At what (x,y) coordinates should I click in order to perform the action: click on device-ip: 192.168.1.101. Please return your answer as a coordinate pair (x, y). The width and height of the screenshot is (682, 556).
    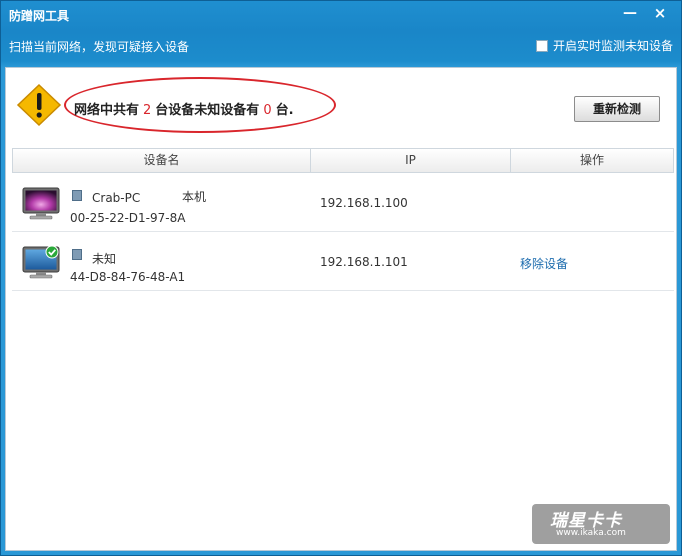
    Looking at the image, I should click on (364, 262).